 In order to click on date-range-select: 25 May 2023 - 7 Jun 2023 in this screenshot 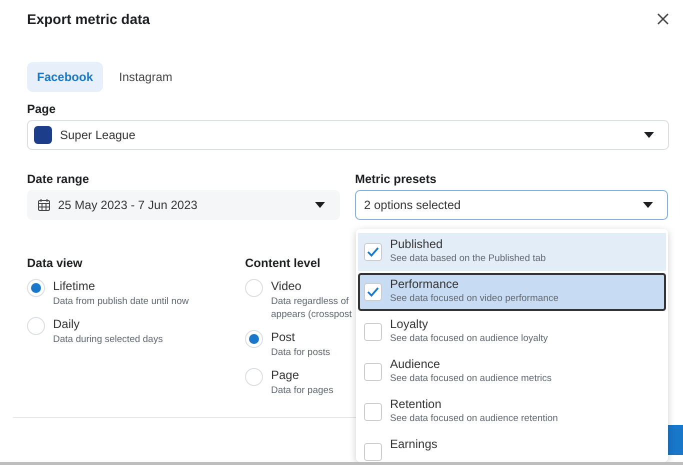, I will do `click(183, 205)`.